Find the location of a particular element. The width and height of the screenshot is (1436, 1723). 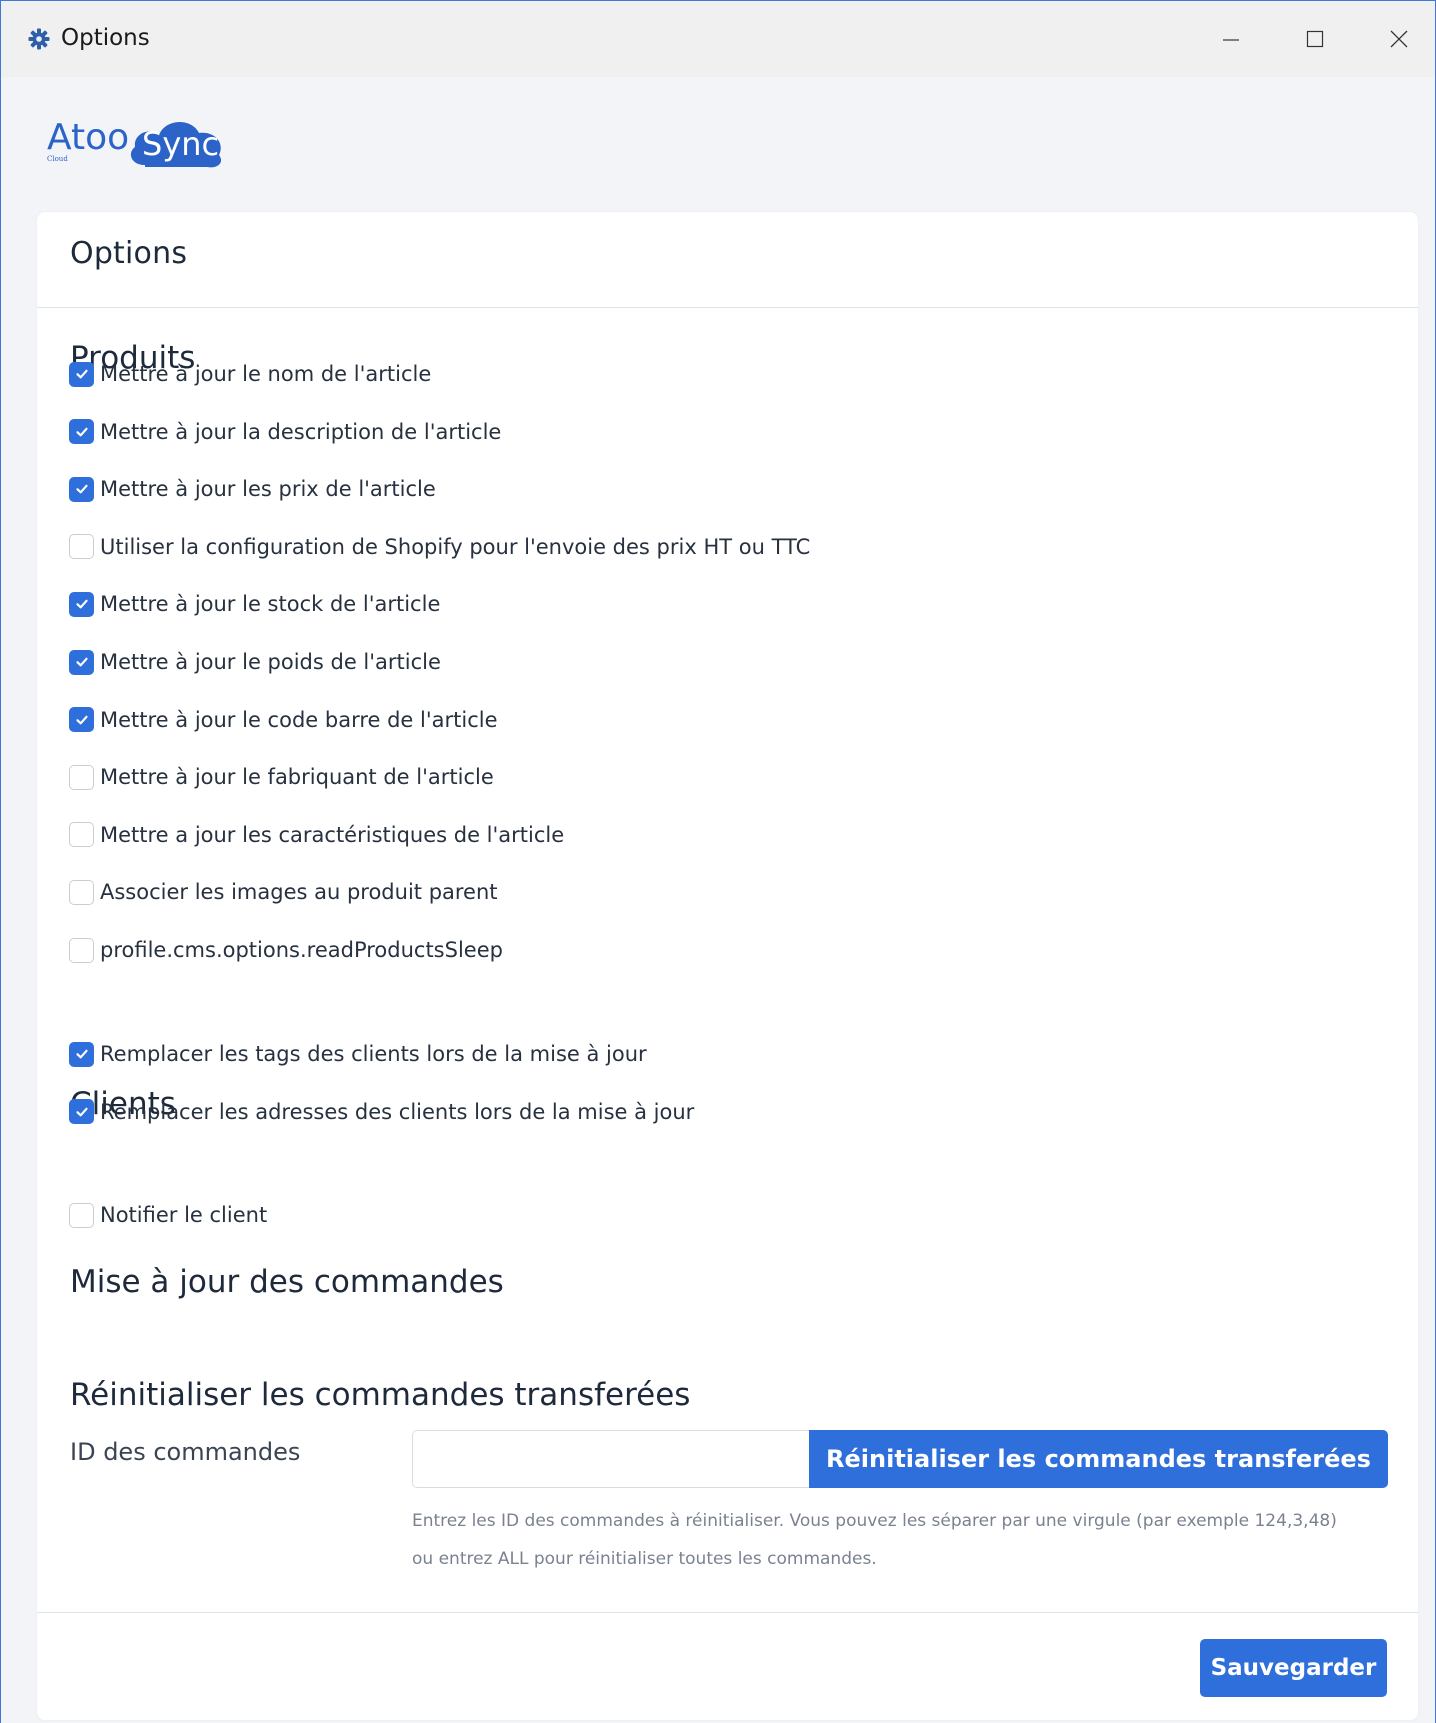

maximize-button is located at coordinates (1315, 39).